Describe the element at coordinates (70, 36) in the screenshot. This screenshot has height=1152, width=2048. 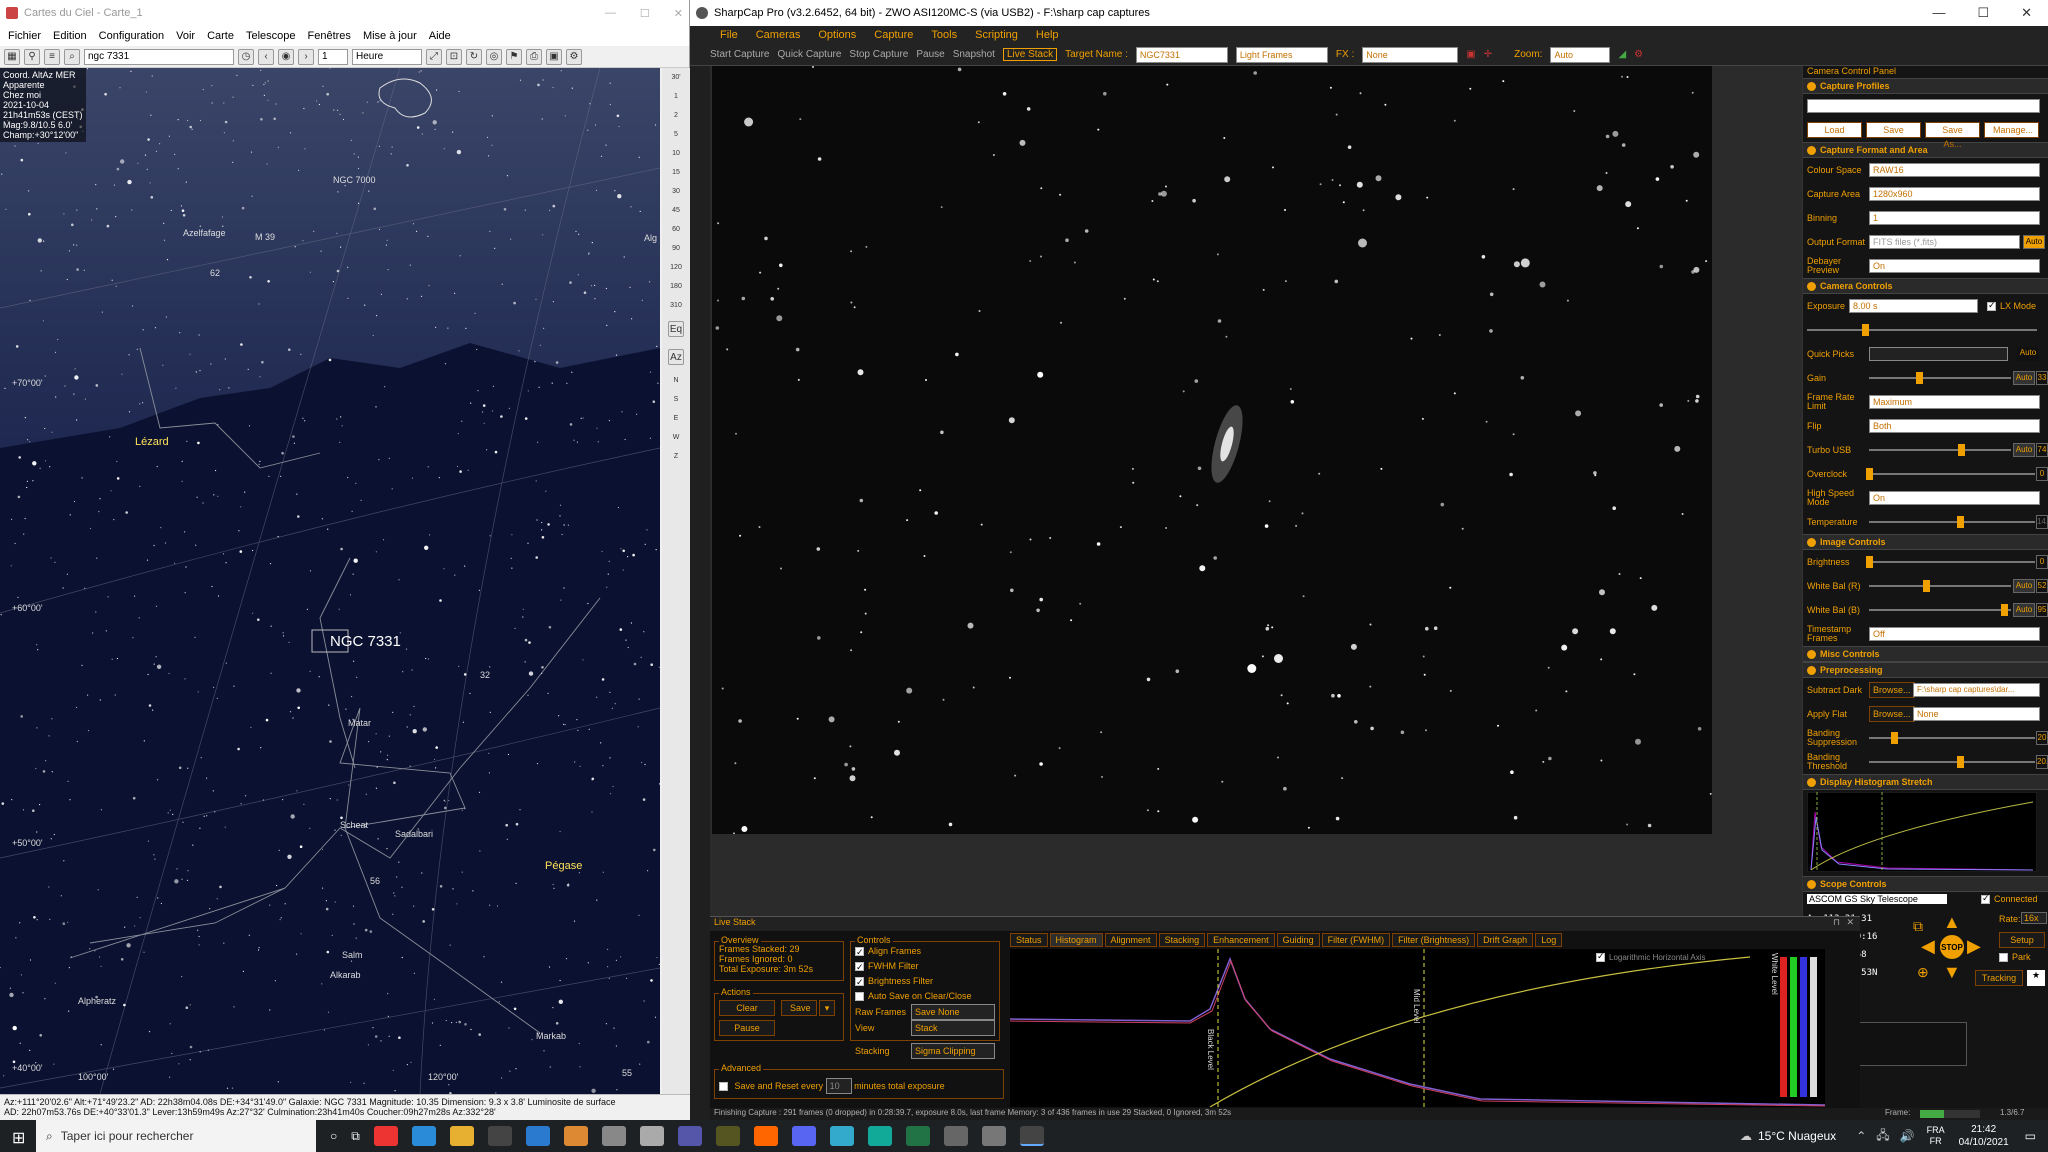
I see `menu-edition: Edition` at that location.